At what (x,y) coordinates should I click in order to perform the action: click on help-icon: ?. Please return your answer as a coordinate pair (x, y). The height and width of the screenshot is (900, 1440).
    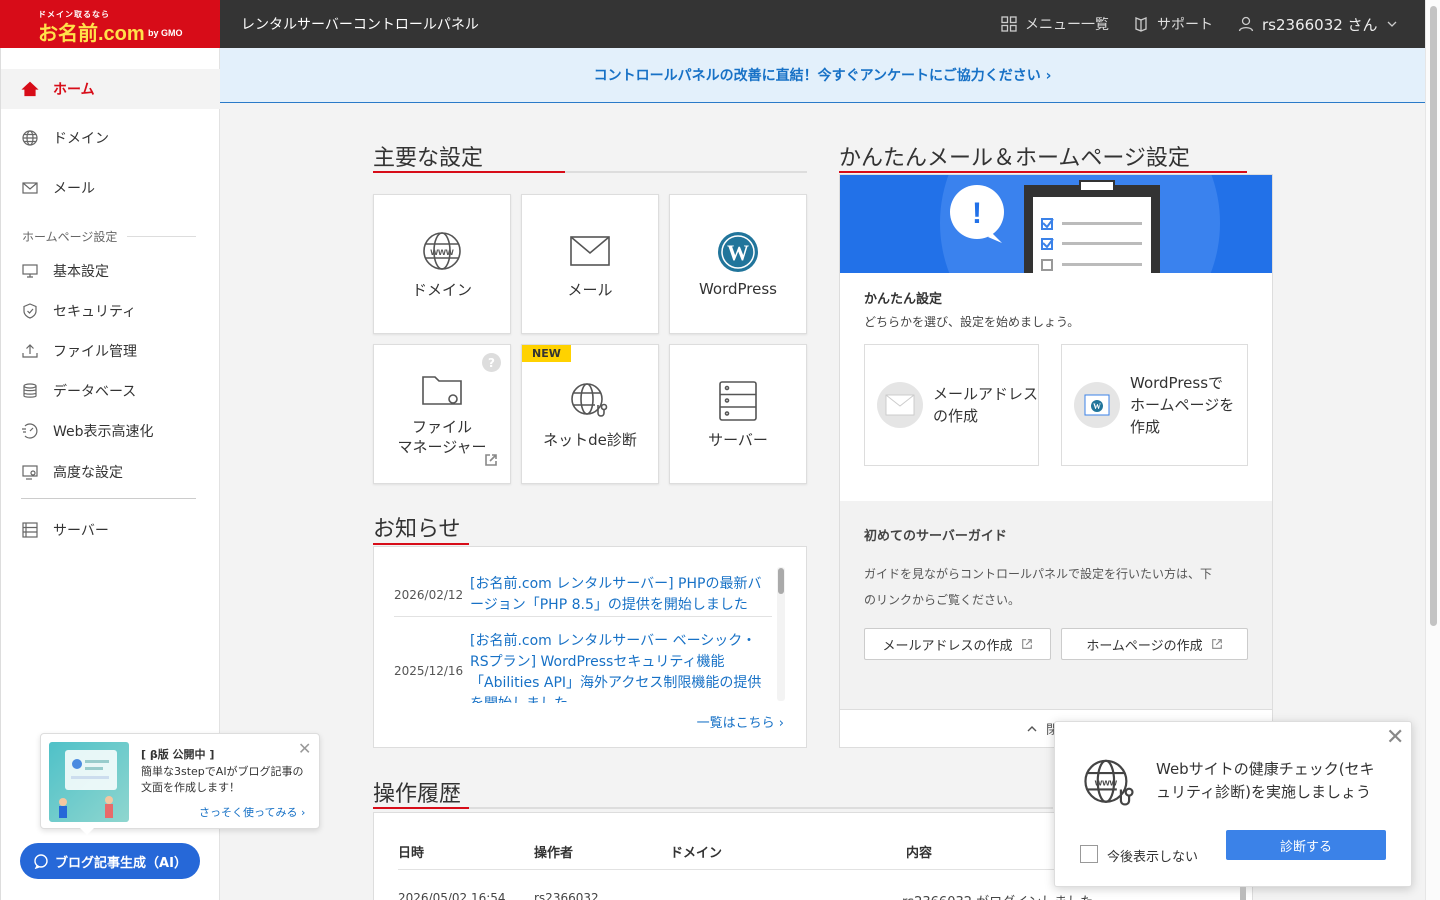
    Looking at the image, I should click on (491, 362).